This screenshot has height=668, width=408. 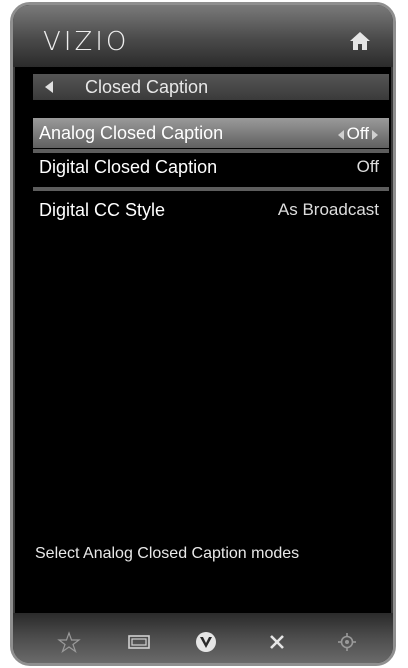 I want to click on home-icon, so click(x=360, y=41).